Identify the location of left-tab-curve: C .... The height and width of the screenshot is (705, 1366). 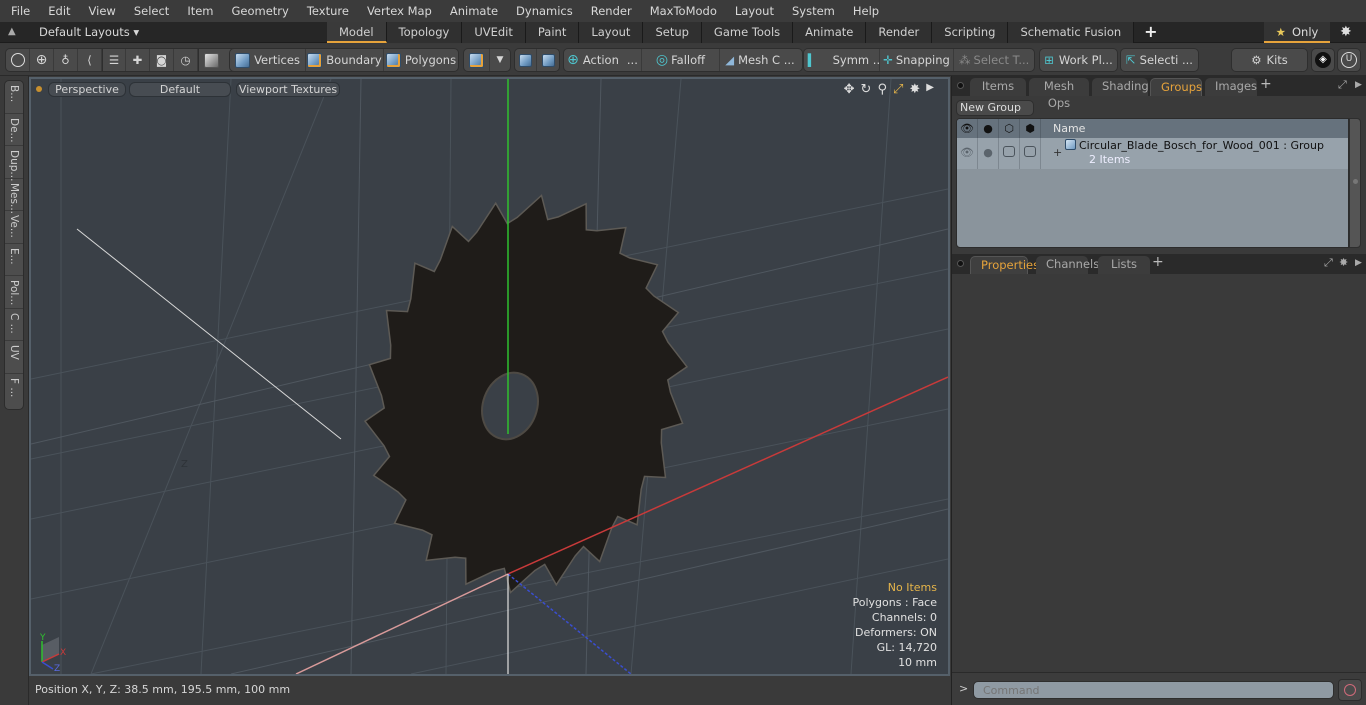
(14, 325).